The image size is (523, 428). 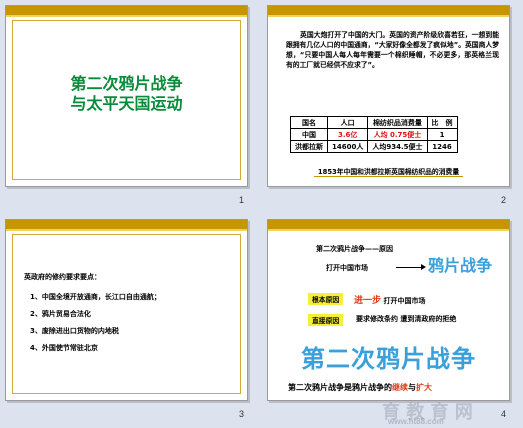 What do you see at coordinates (460, 265) in the screenshot?
I see `opium-war-wordart: 鸦片战争` at bounding box center [460, 265].